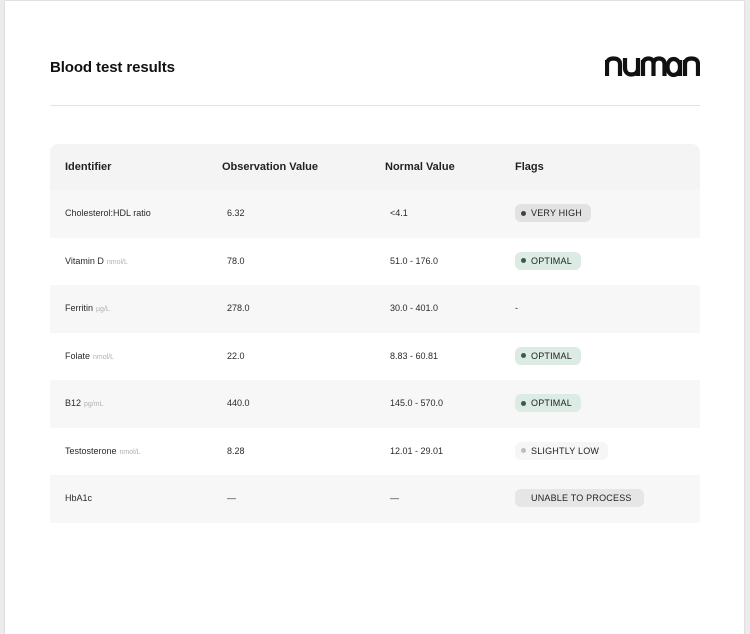 This screenshot has width=750, height=634. I want to click on identifier-name: Testosterone, so click(91, 450).